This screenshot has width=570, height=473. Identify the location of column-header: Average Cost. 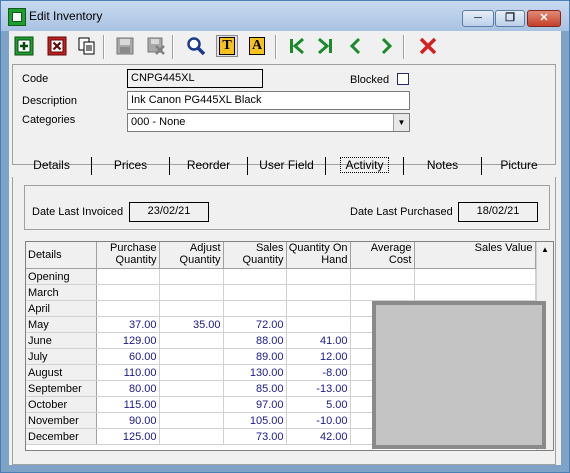
(382, 255).